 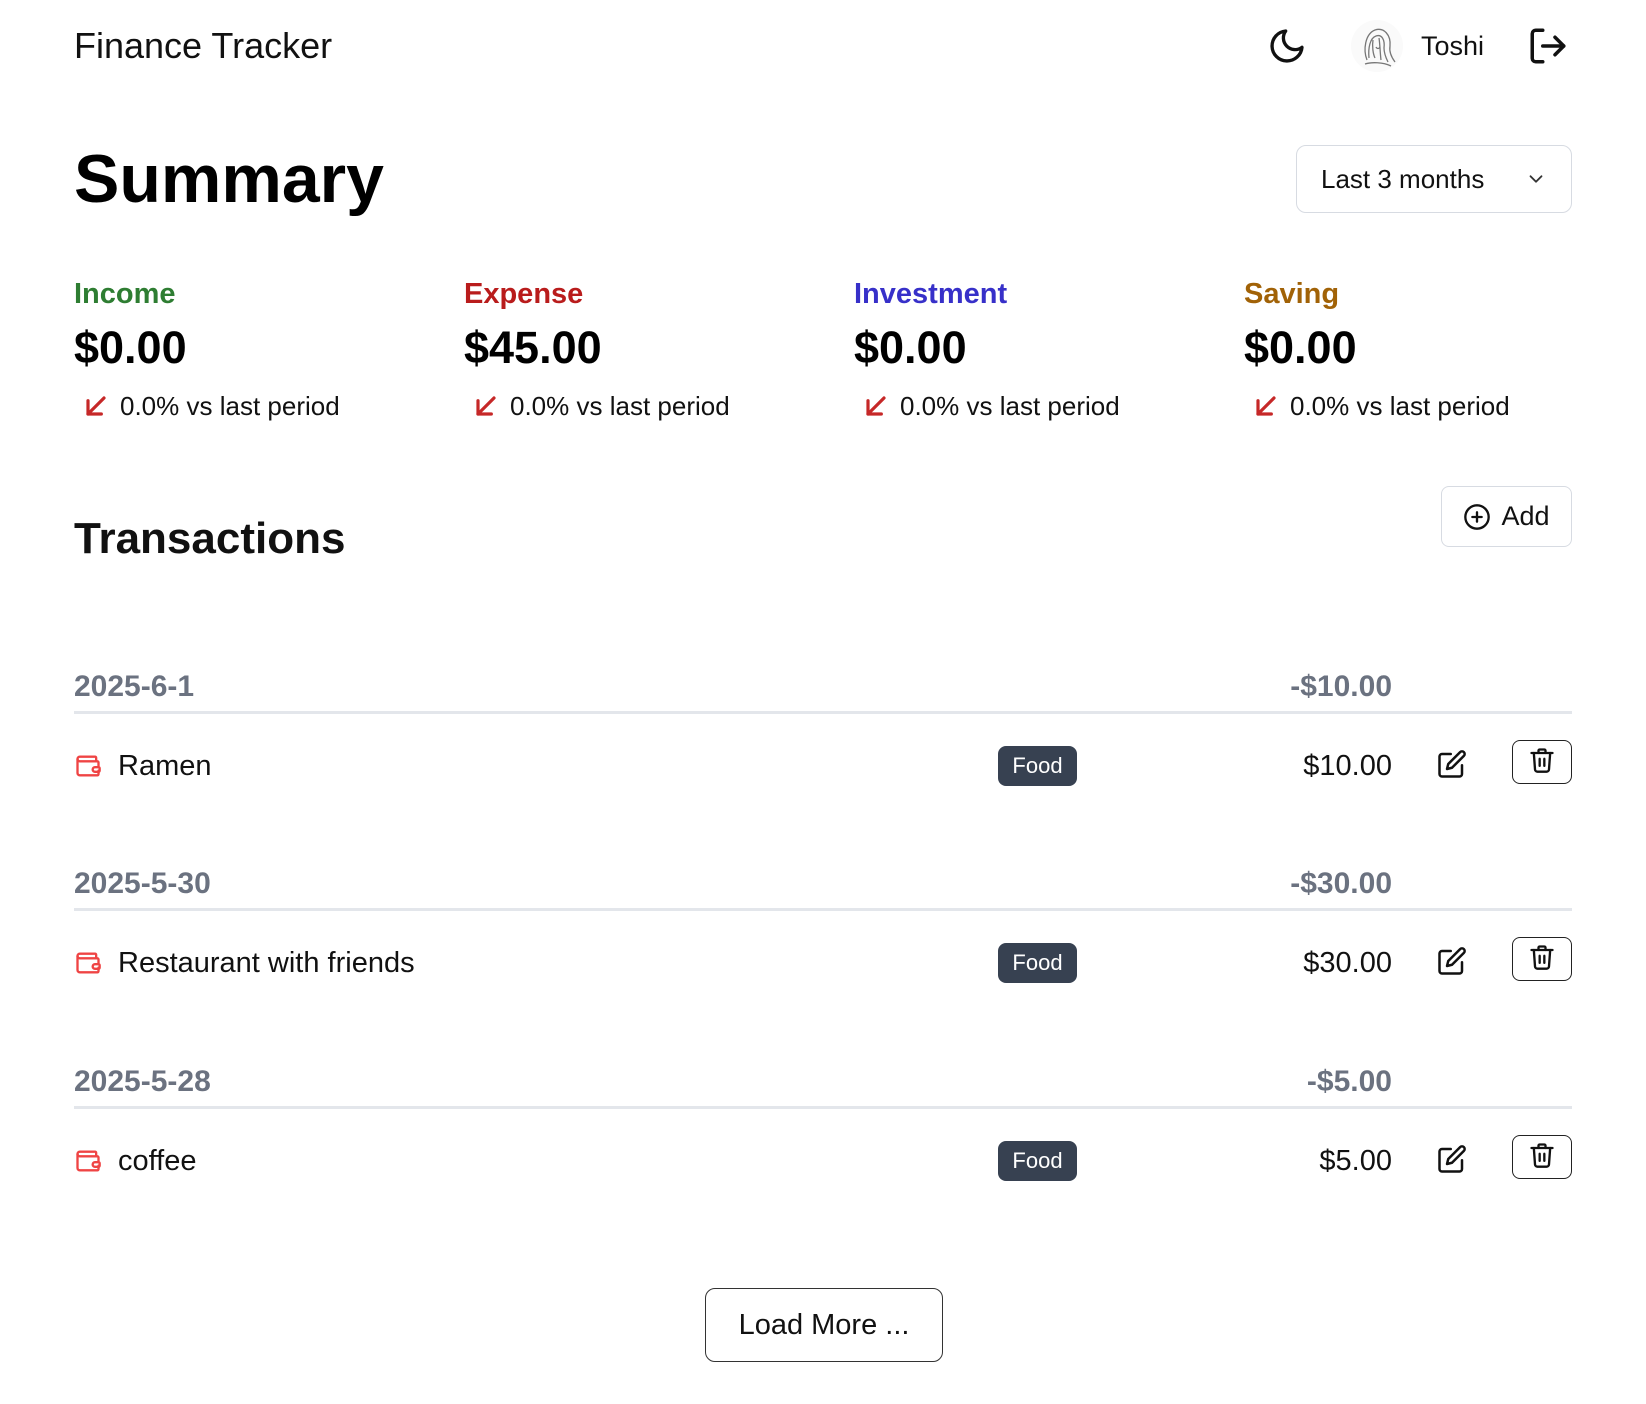 What do you see at coordinates (210, 538) in the screenshot?
I see `section-title: Transactions` at bounding box center [210, 538].